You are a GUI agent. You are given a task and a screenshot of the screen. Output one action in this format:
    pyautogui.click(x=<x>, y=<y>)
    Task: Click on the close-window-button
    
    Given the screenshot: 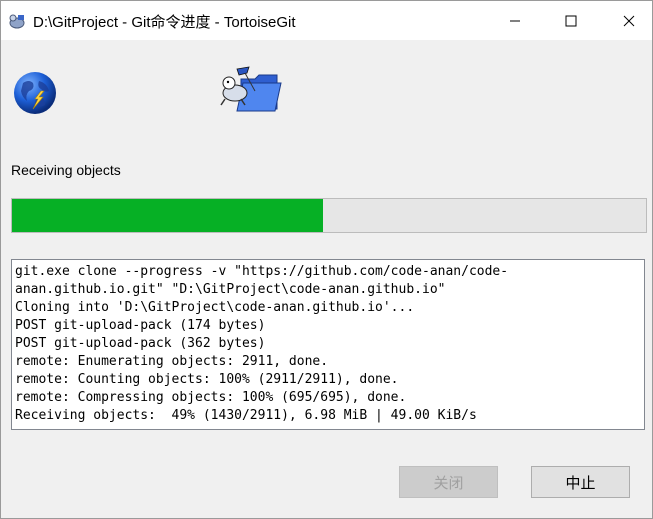 What is the action you would take?
    pyautogui.click(x=629, y=20)
    